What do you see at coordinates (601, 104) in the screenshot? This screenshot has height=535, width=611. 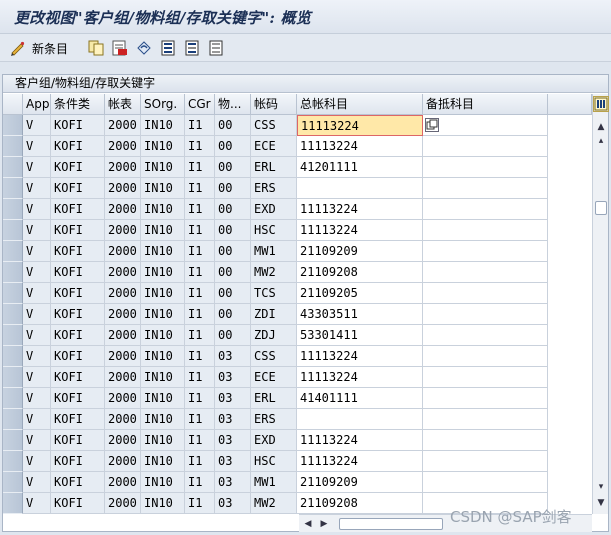 I see `column-config-icon` at bounding box center [601, 104].